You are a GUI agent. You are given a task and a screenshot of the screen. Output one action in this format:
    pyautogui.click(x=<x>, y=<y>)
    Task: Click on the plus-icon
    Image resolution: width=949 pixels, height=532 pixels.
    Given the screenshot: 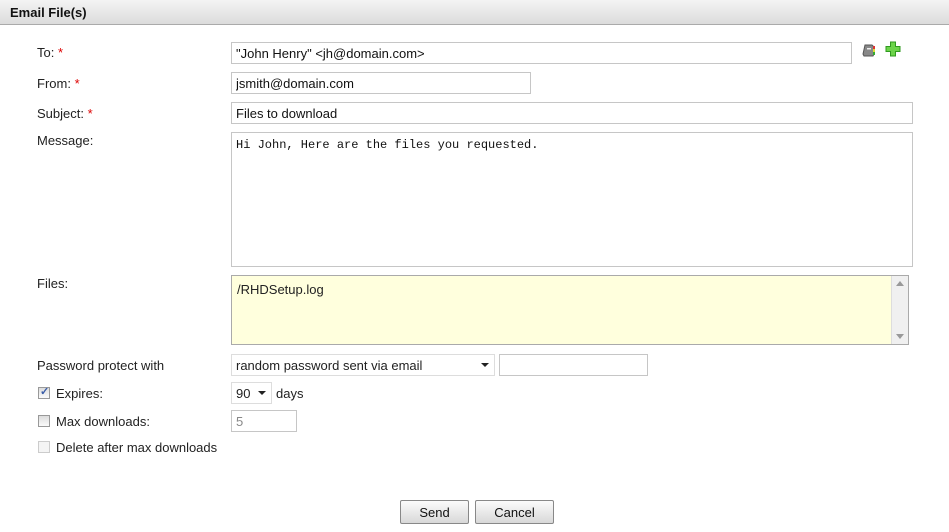 What is the action you would take?
    pyautogui.click(x=893, y=50)
    